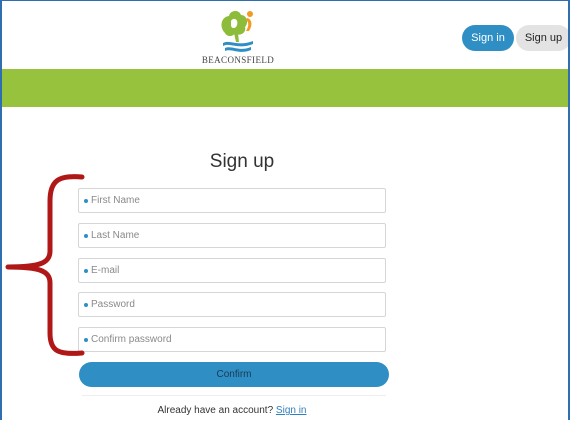 The width and height of the screenshot is (574, 422). What do you see at coordinates (232, 235) in the screenshot?
I see `last-name-field: Last Name` at bounding box center [232, 235].